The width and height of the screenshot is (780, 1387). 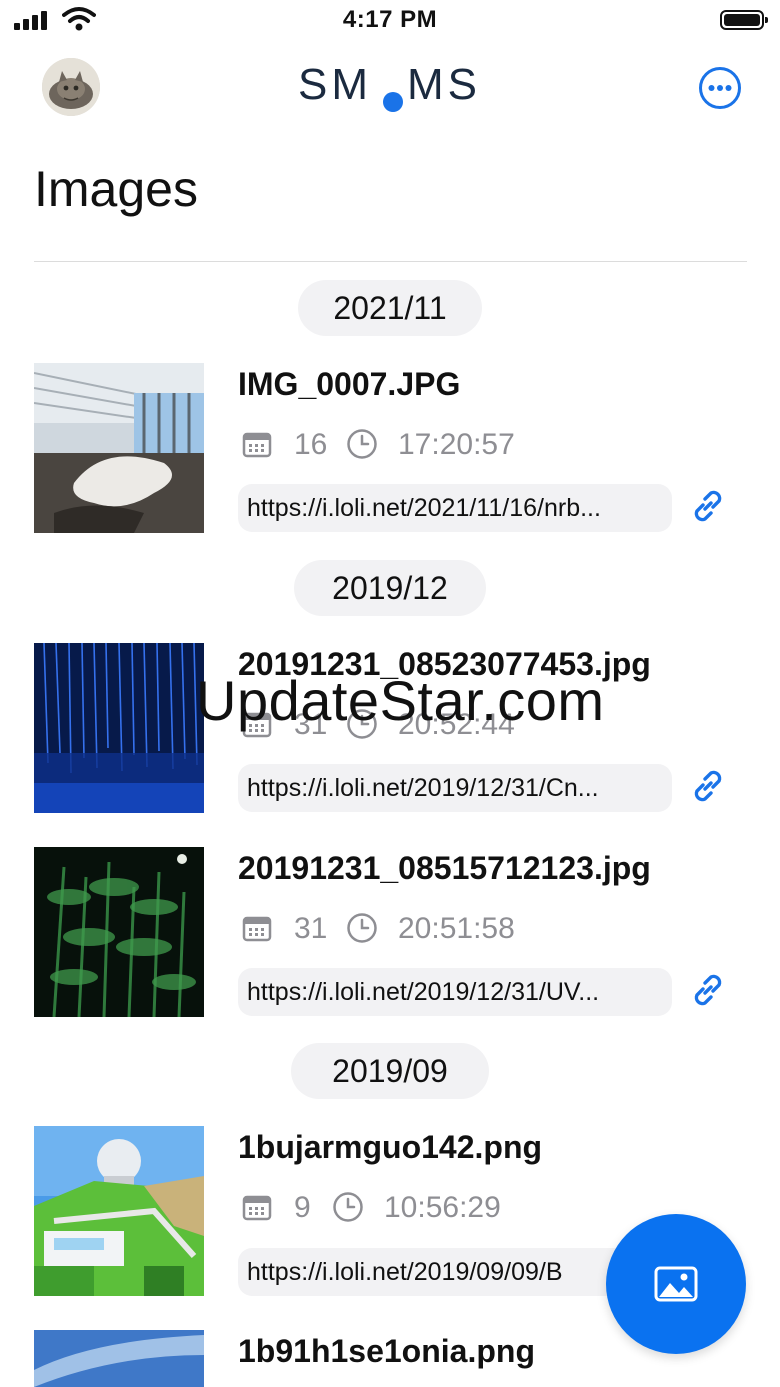 I want to click on page-title: Images, so click(x=116, y=189).